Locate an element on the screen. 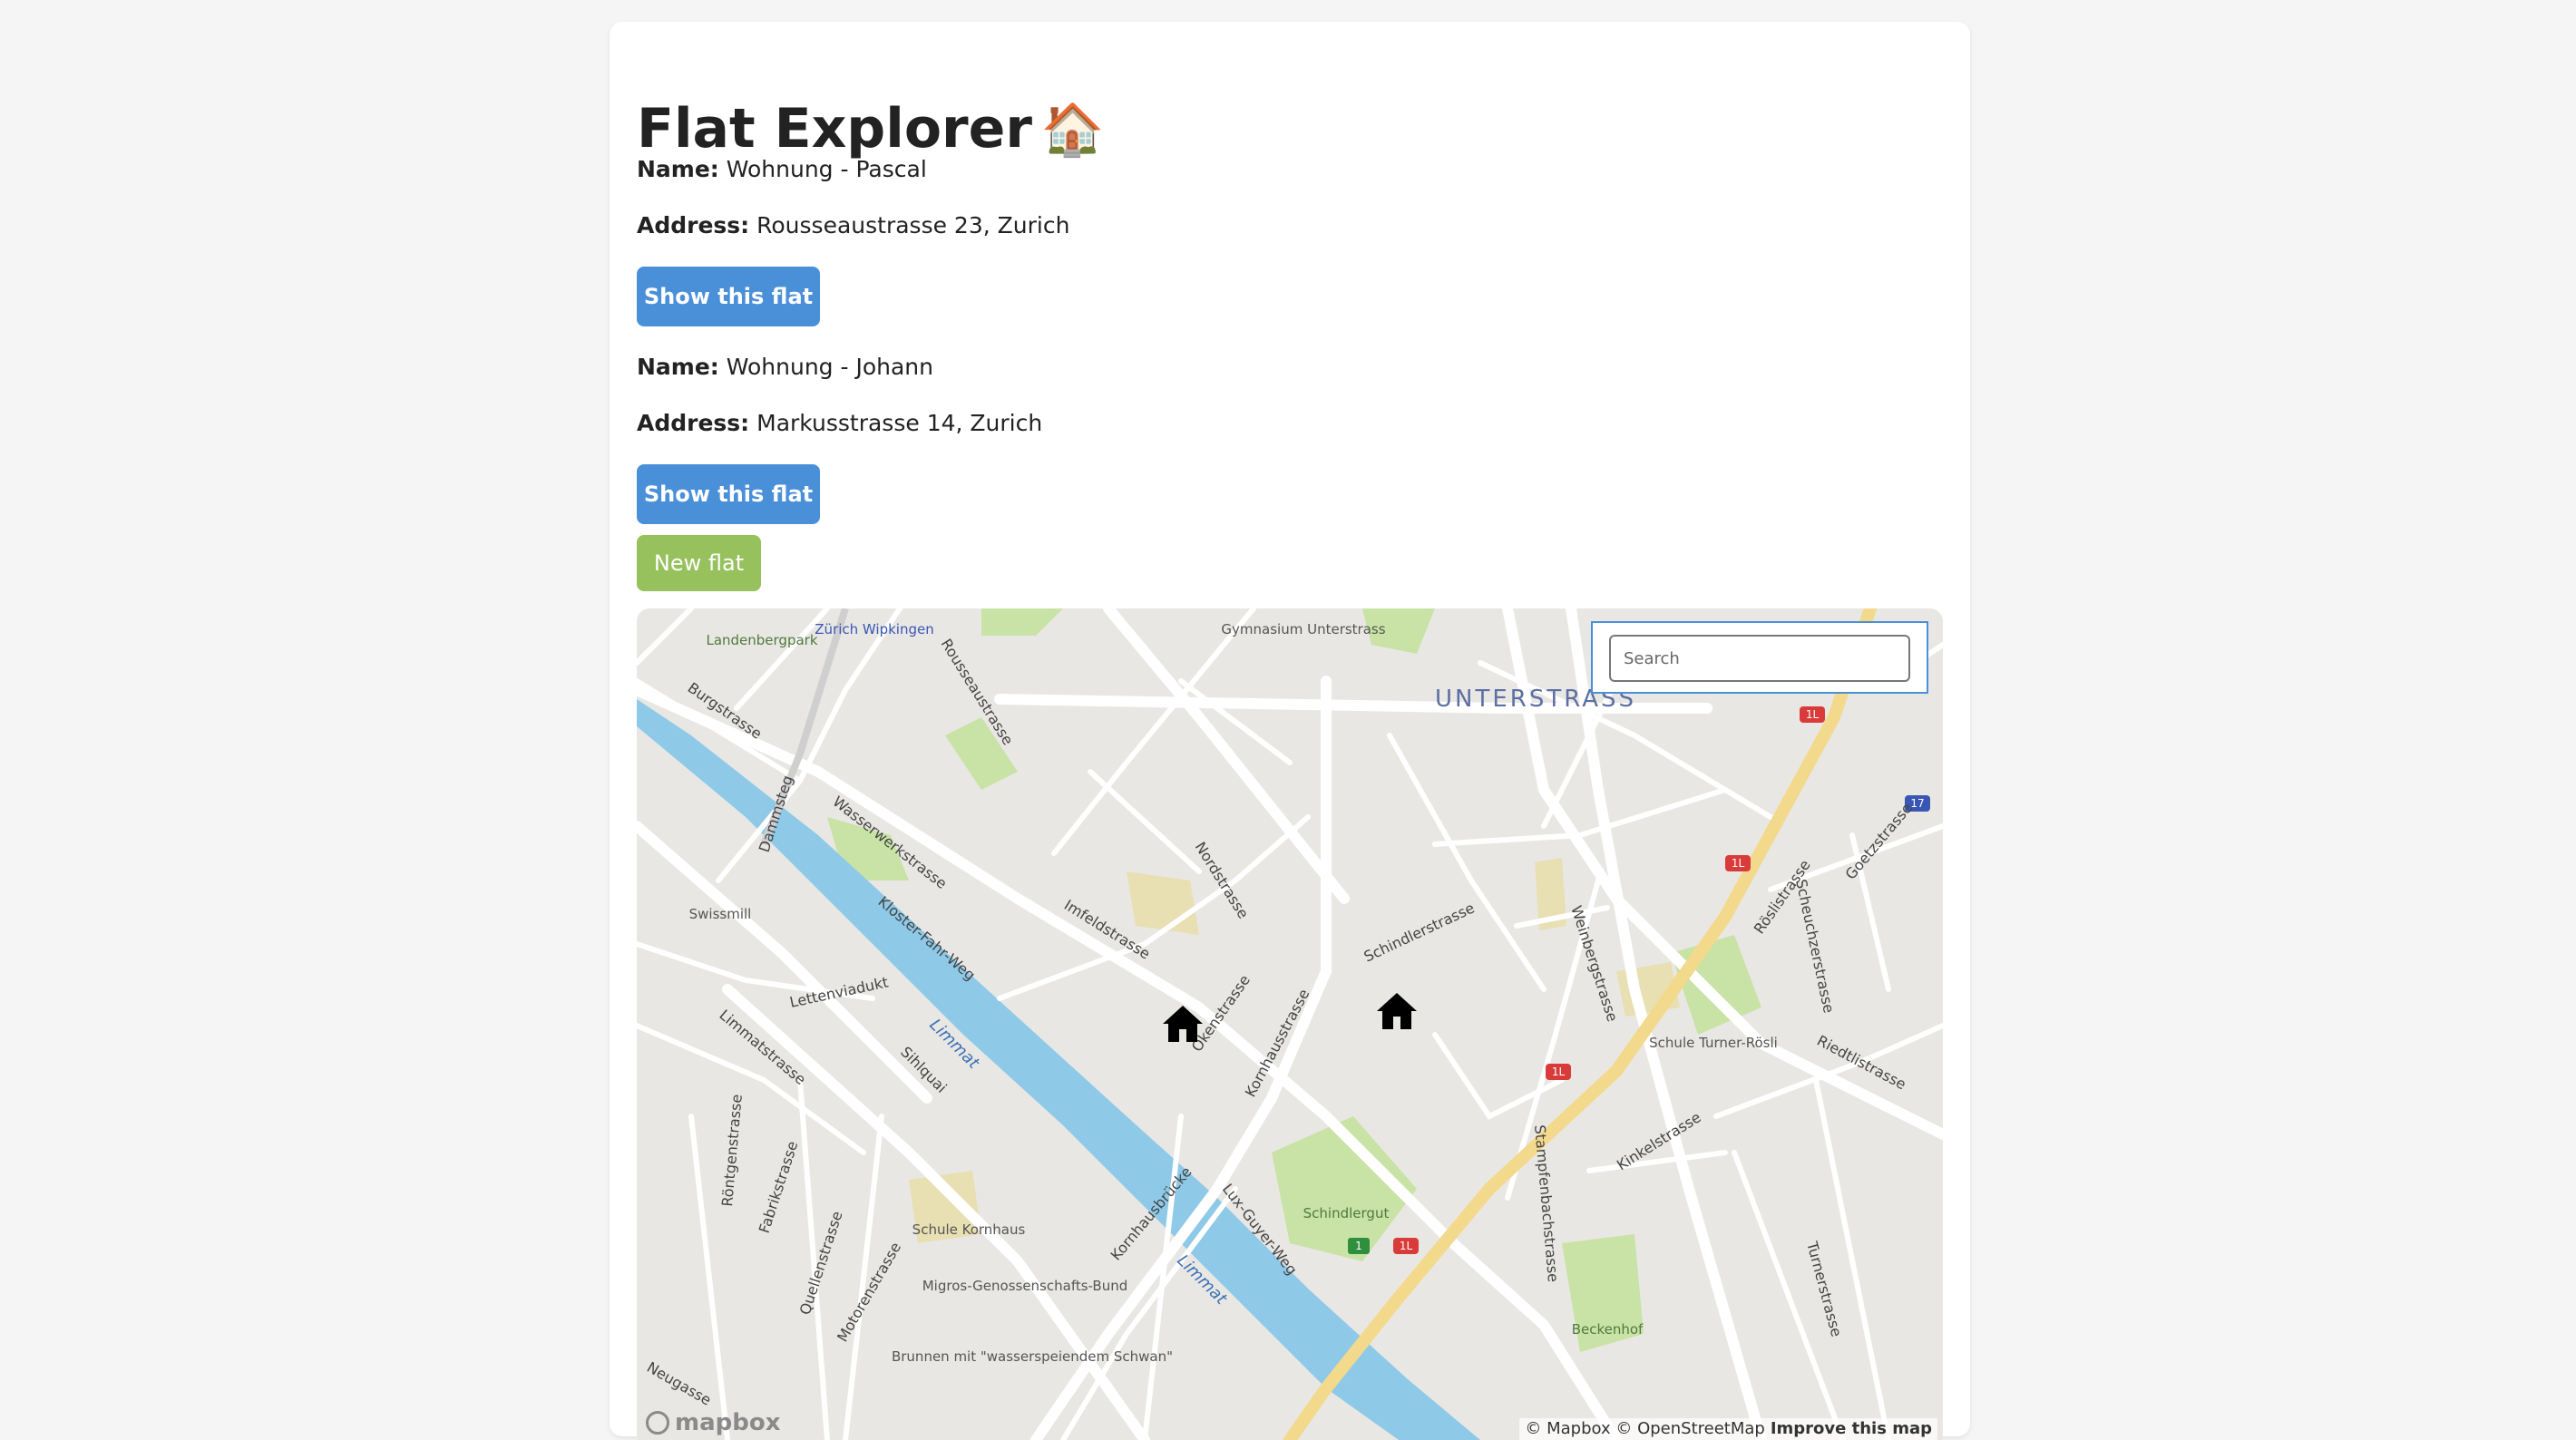  street-label: Fabrikstrasse is located at coordinates (779, 1187).